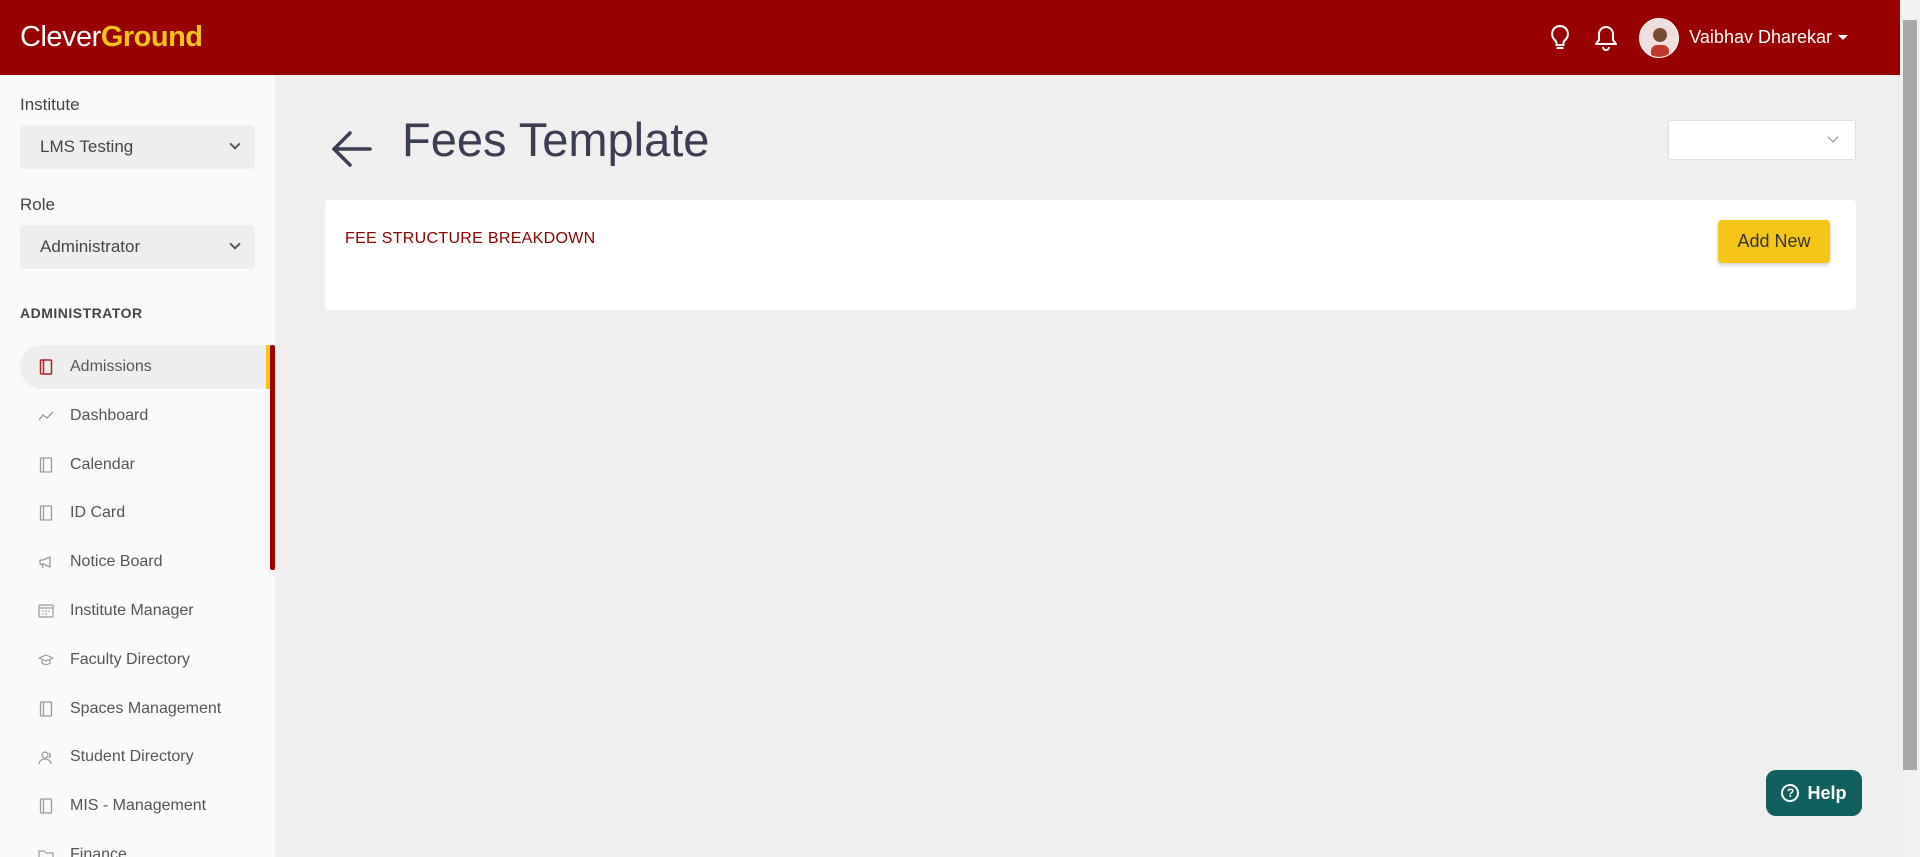  I want to click on user-name: Vaibhav Dharekar, so click(1760, 37).